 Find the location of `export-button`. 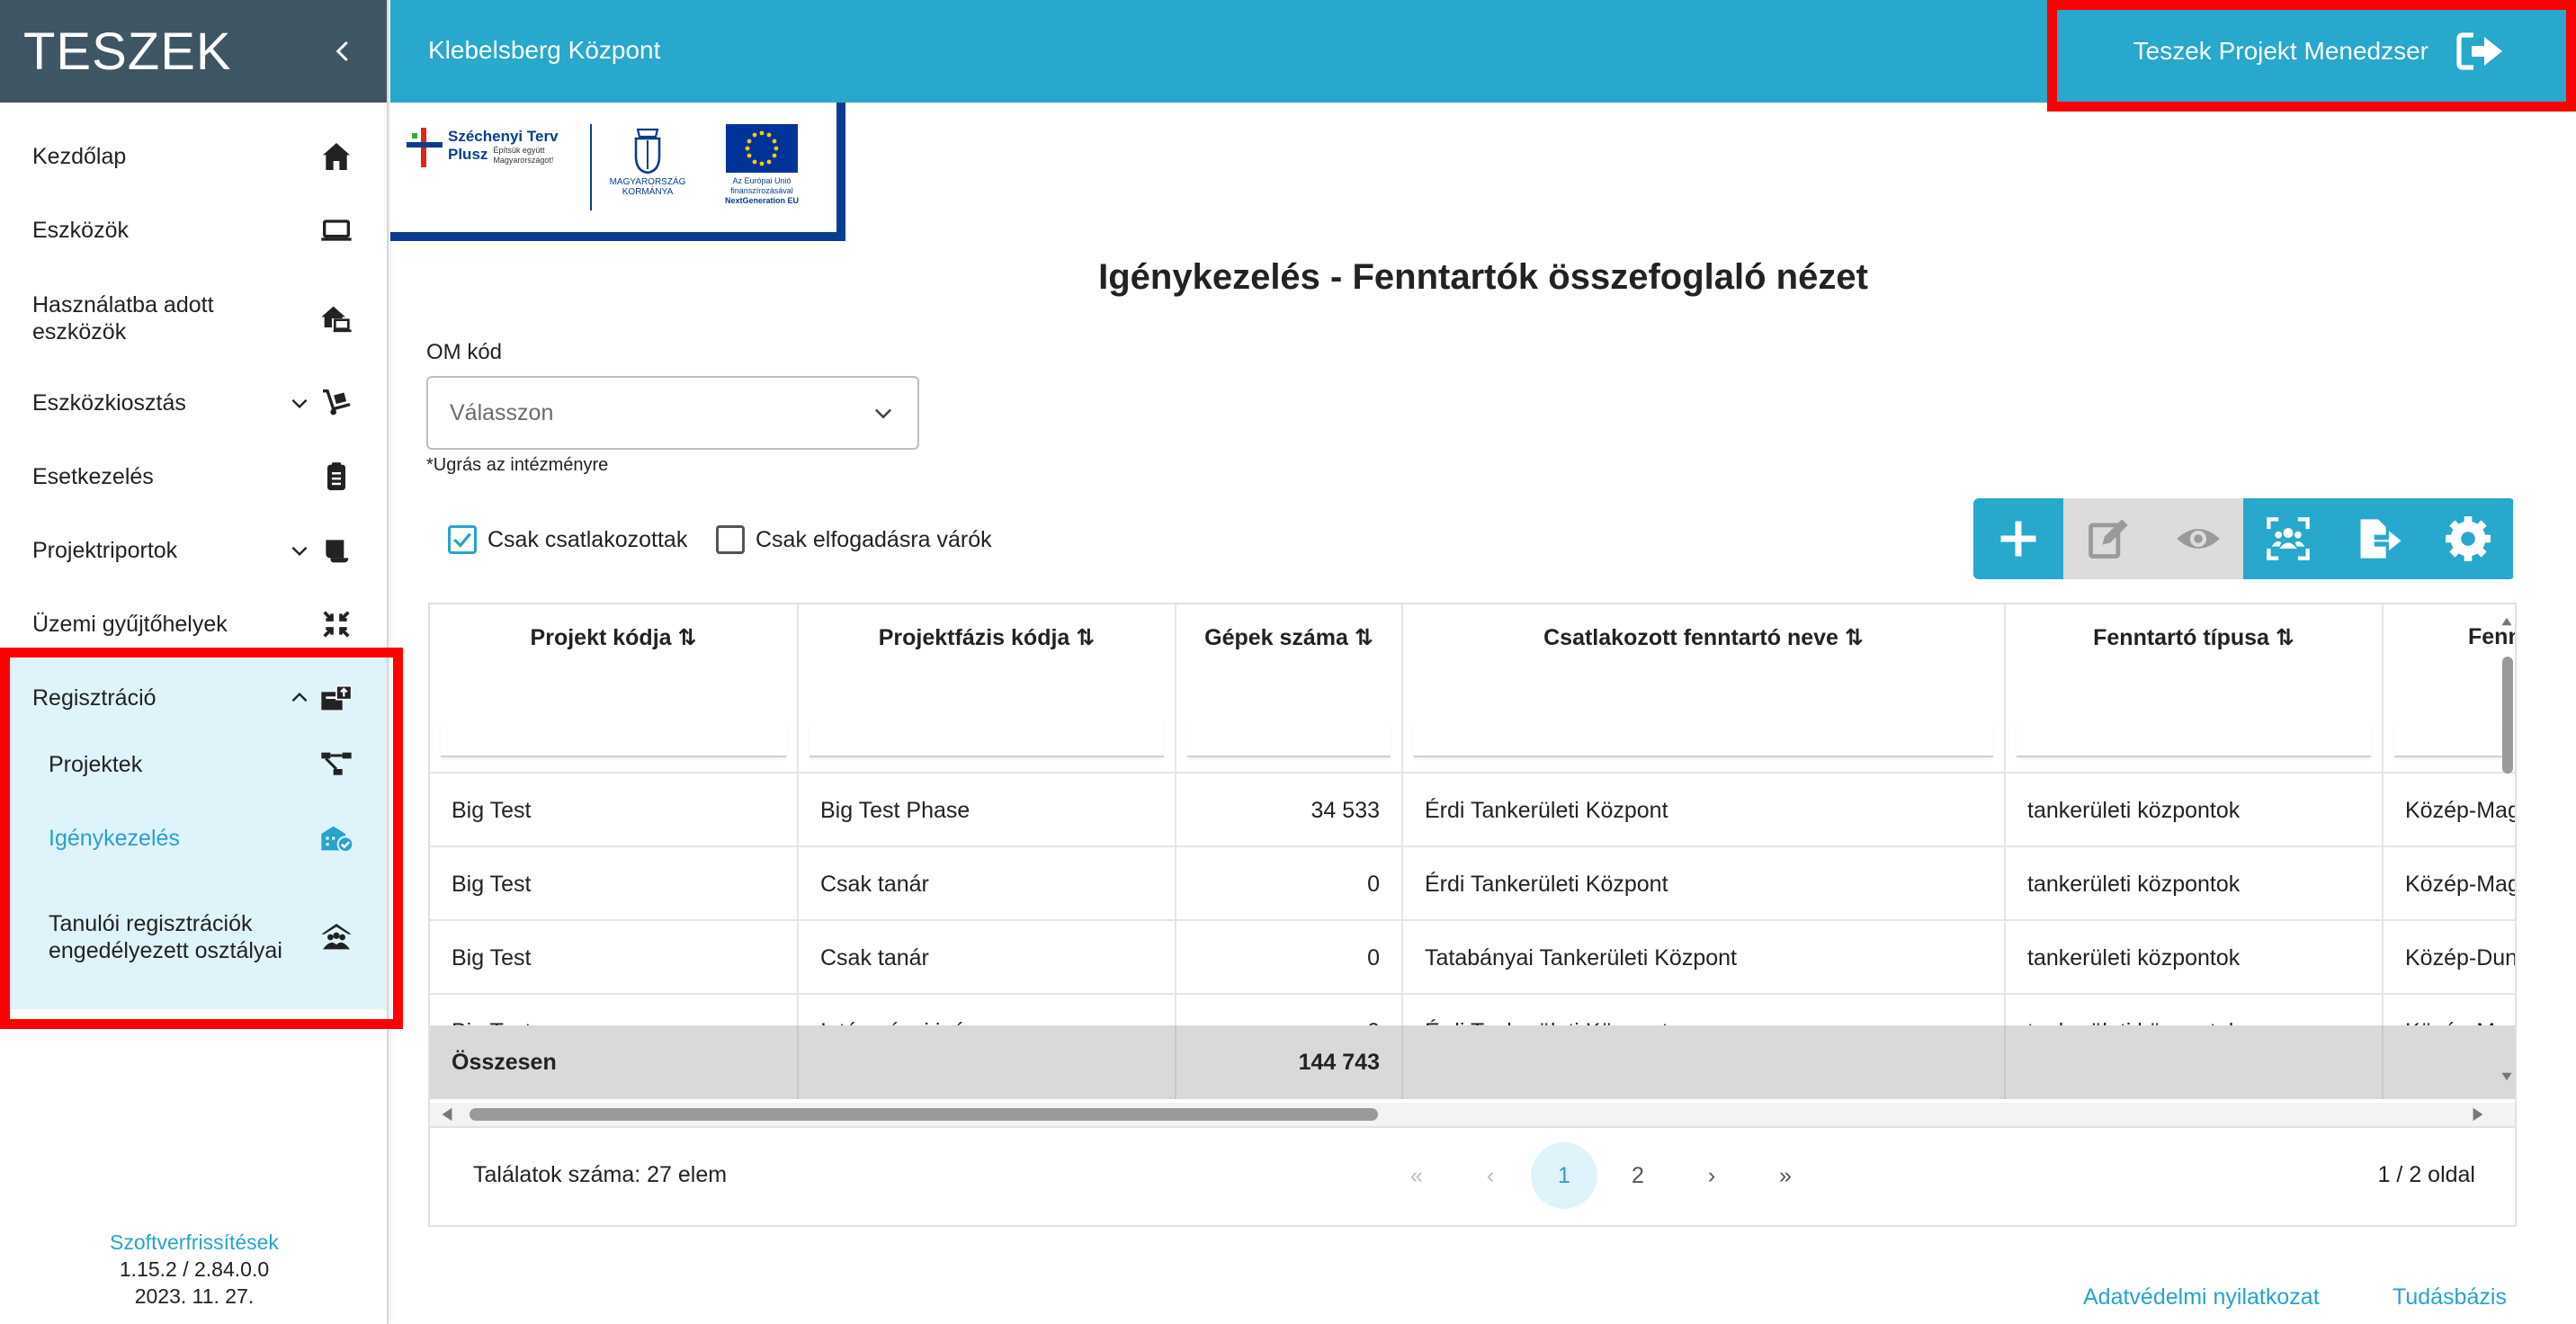

export-button is located at coordinates (2378, 539).